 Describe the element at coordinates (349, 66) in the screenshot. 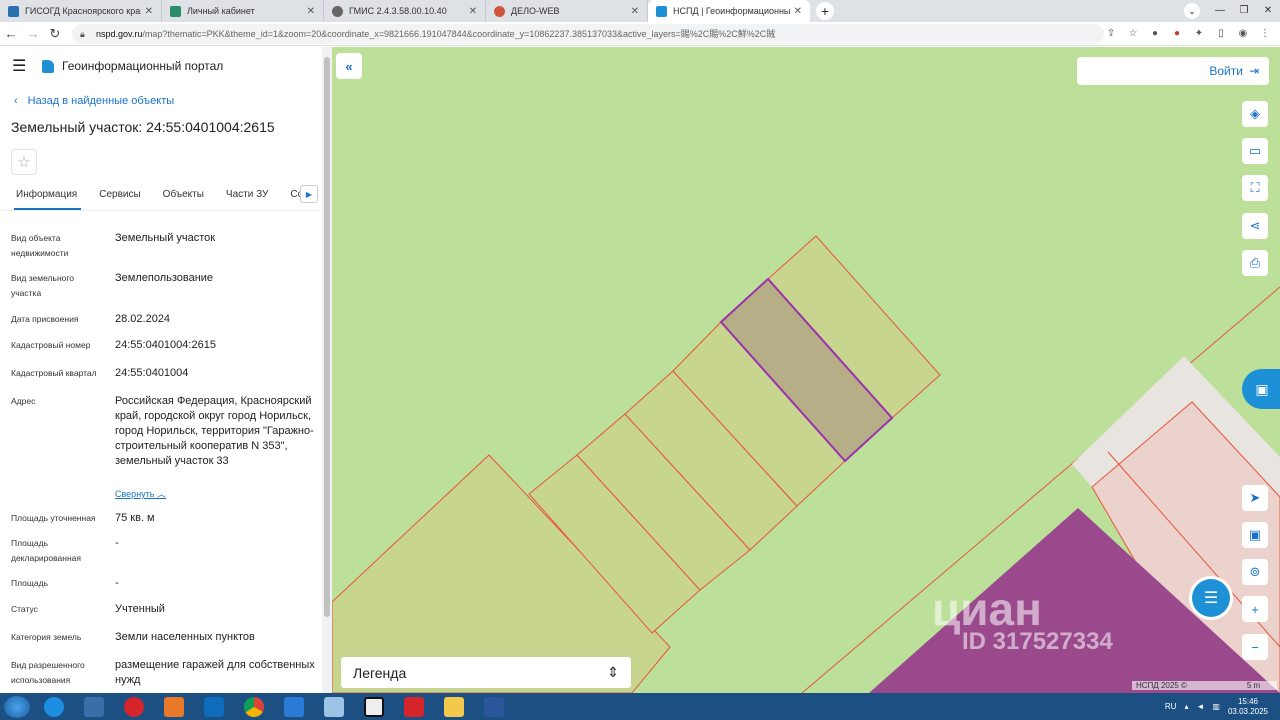

I see `collapse-panel-button: «` at that location.